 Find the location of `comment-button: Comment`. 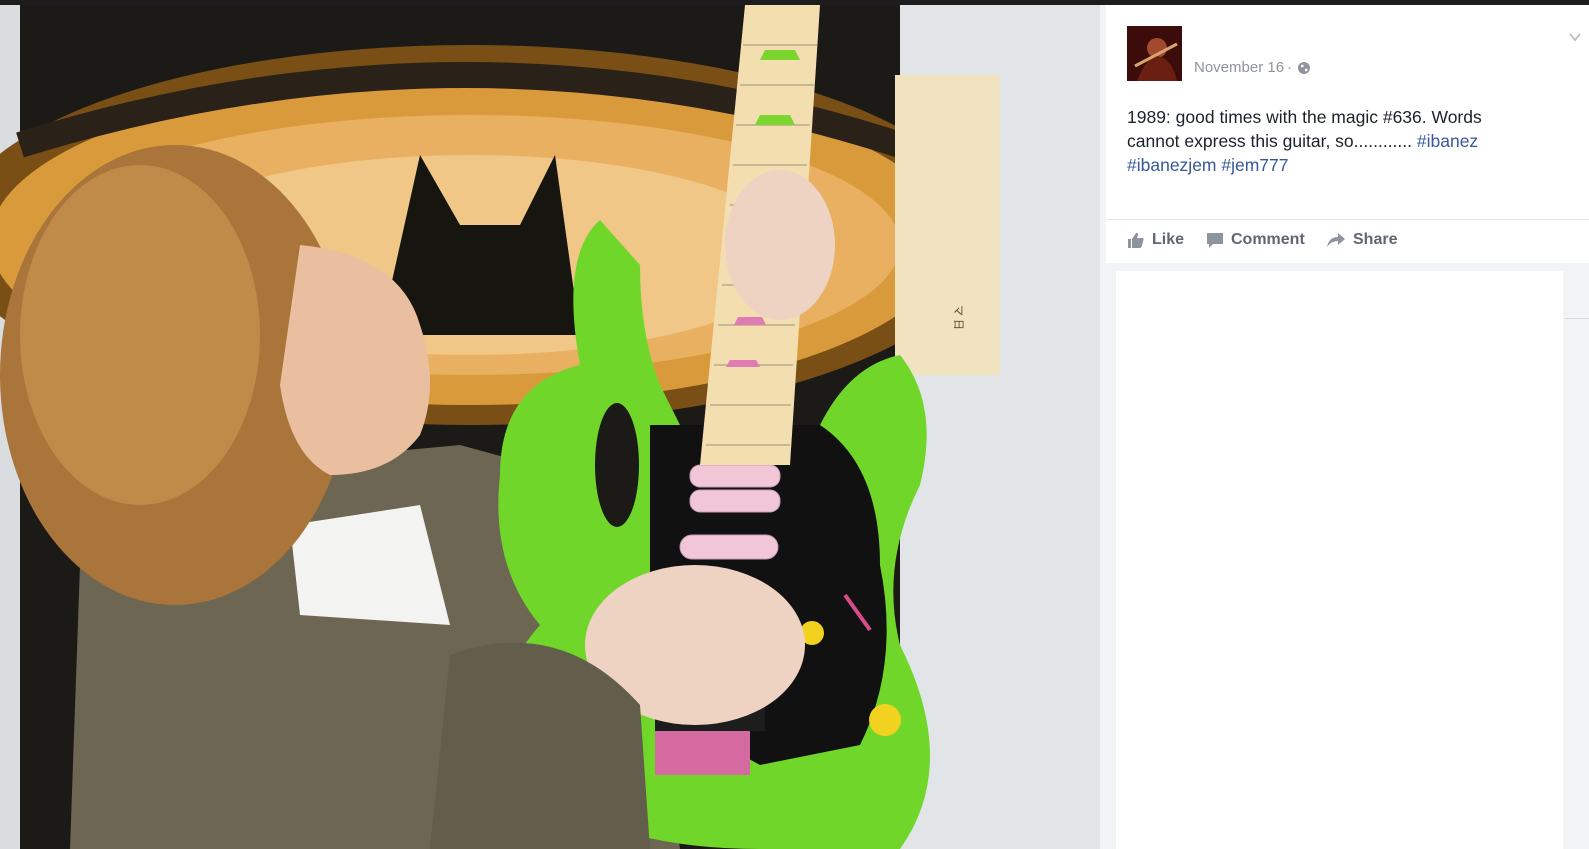

comment-button: Comment is located at coordinates (1255, 240).